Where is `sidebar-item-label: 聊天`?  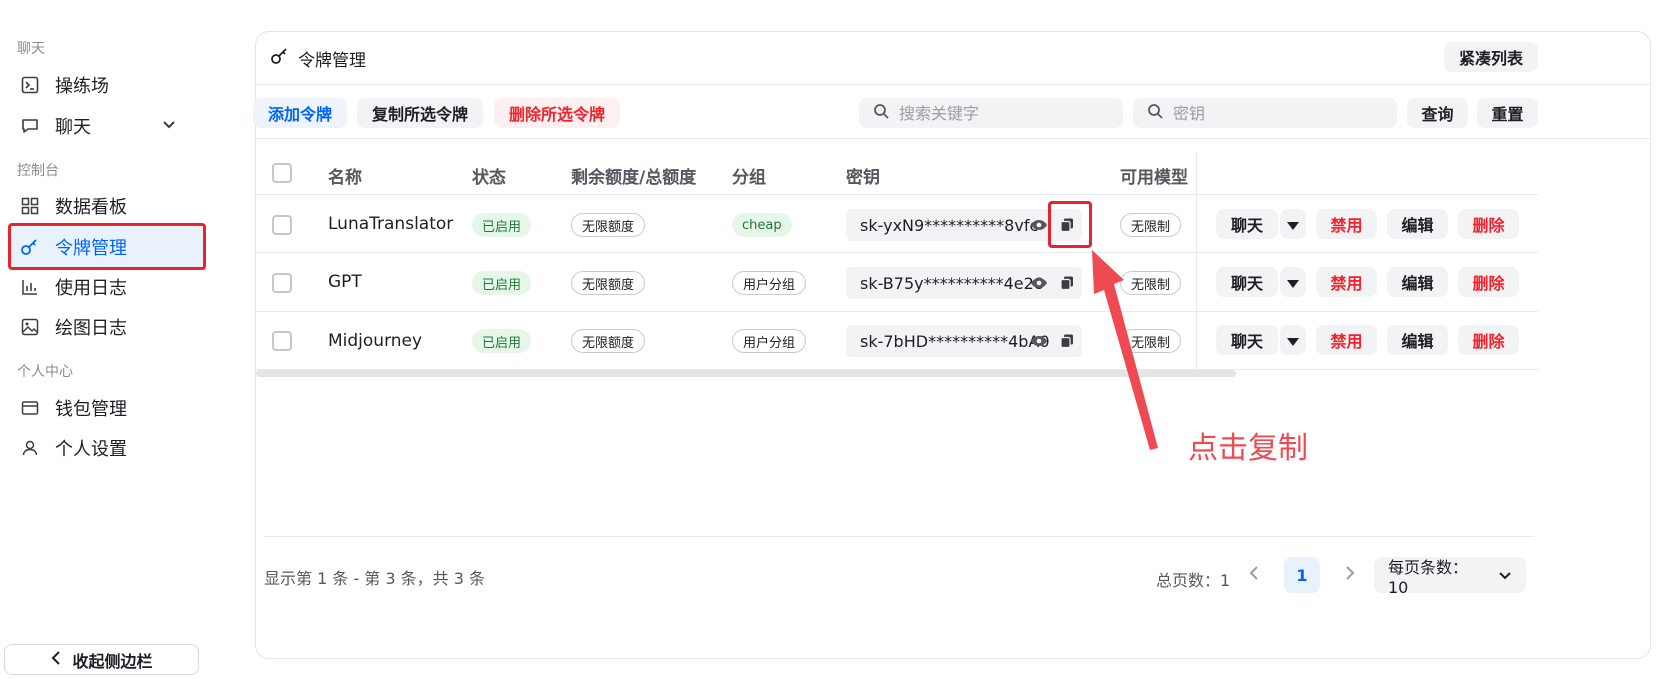 sidebar-item-label: 聊天 is located at coordinates (73, 127).